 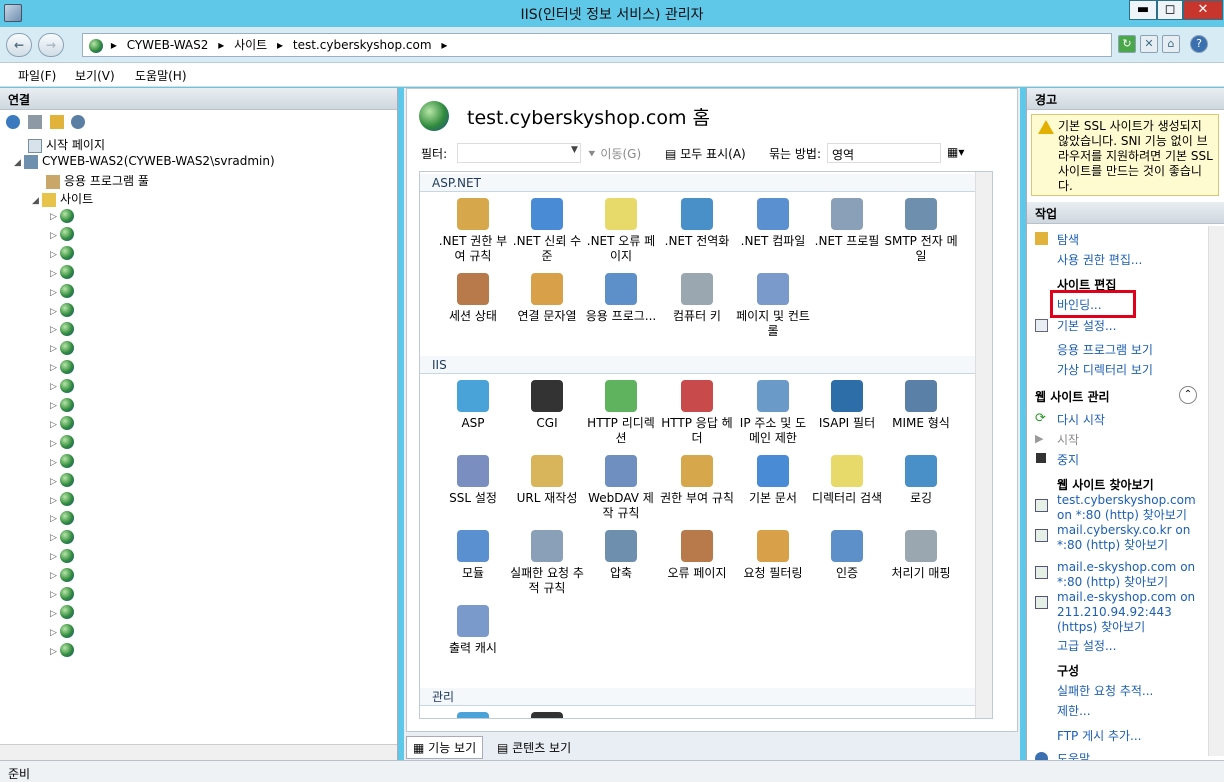 What do you see at coordinates (921, 555) in the screenshot?
I see `feature-tile: 처리기 매핑` at bounding box center [921, 555].